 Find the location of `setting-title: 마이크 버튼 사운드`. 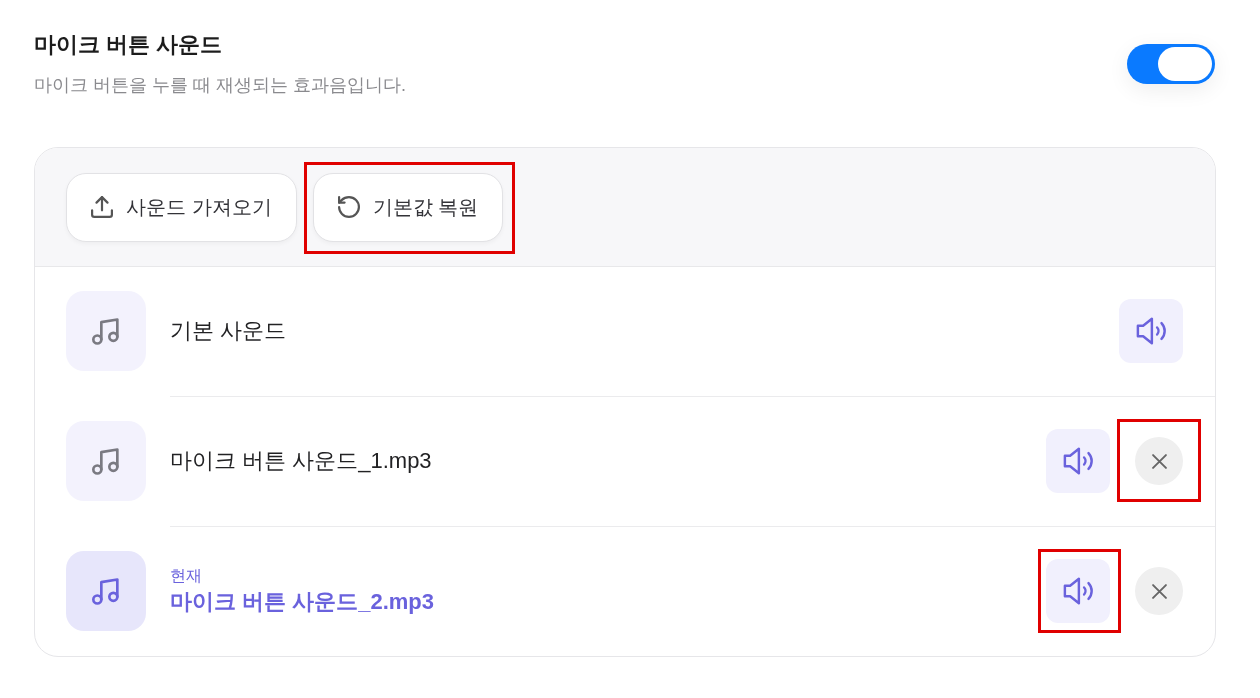

setting-title: 마이크 버튼 사운드 is located at coordinates (128, 45).